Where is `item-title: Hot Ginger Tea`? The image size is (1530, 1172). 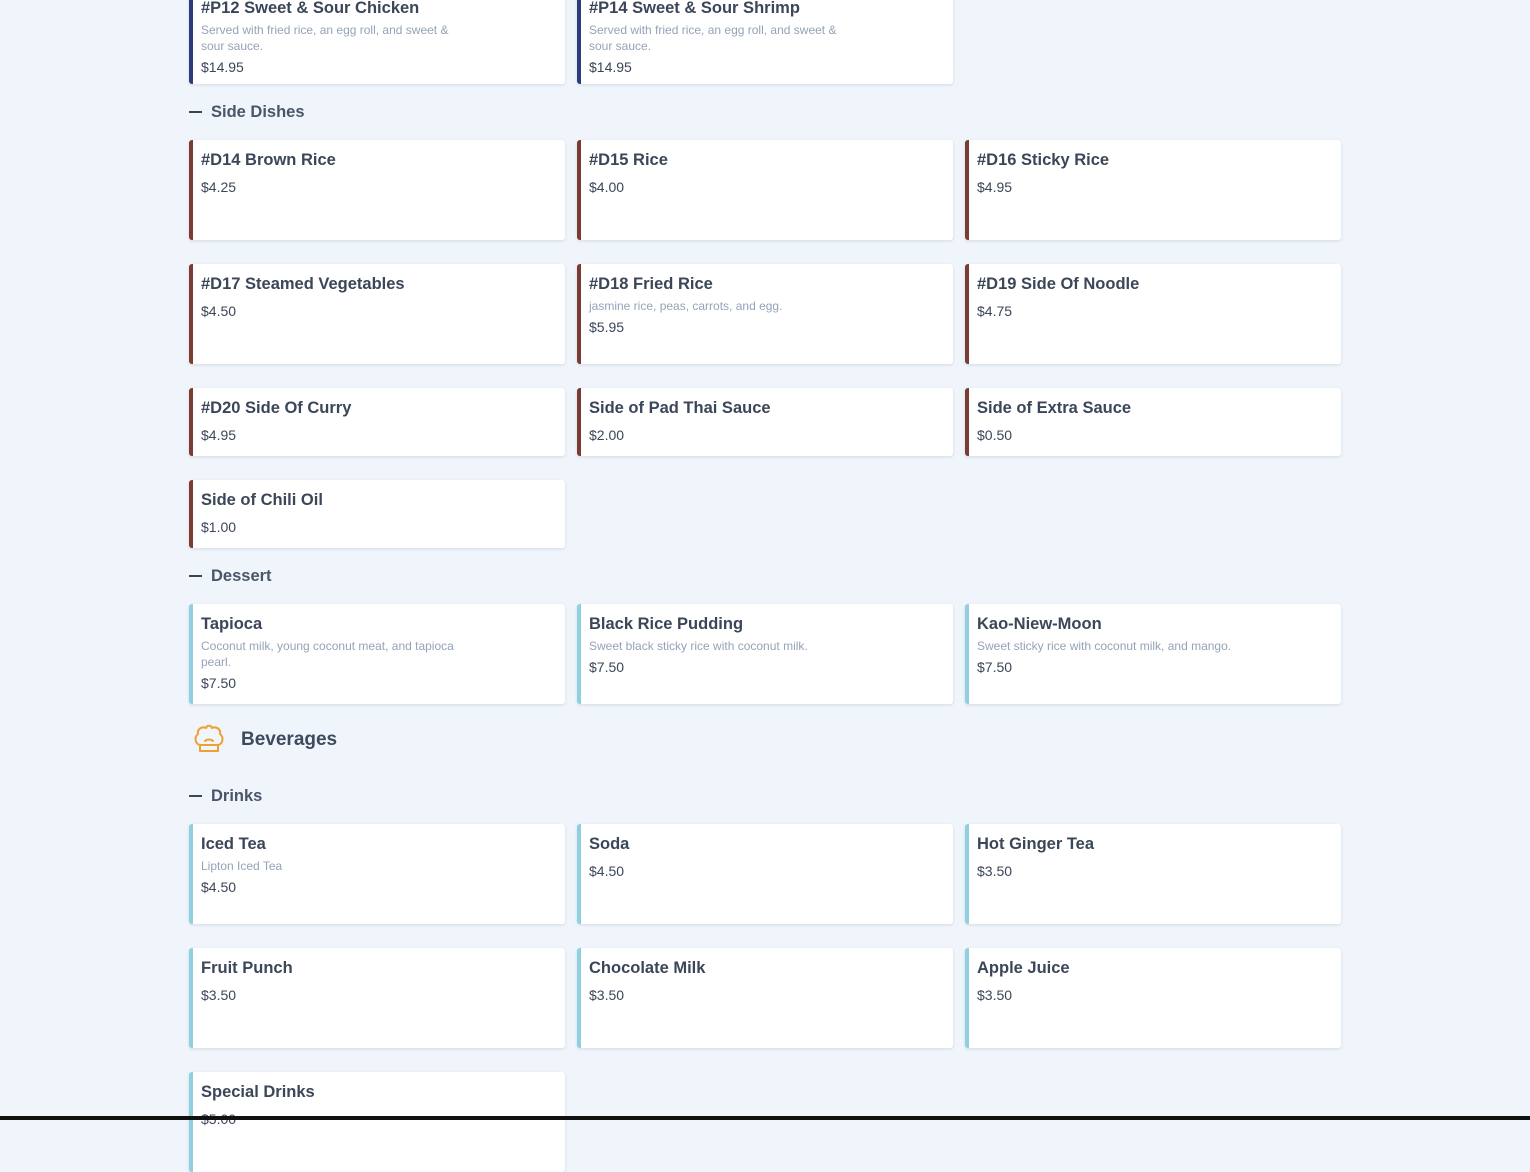 item-title: Hot Ginger Tea is located at coordinates (1036, 844).